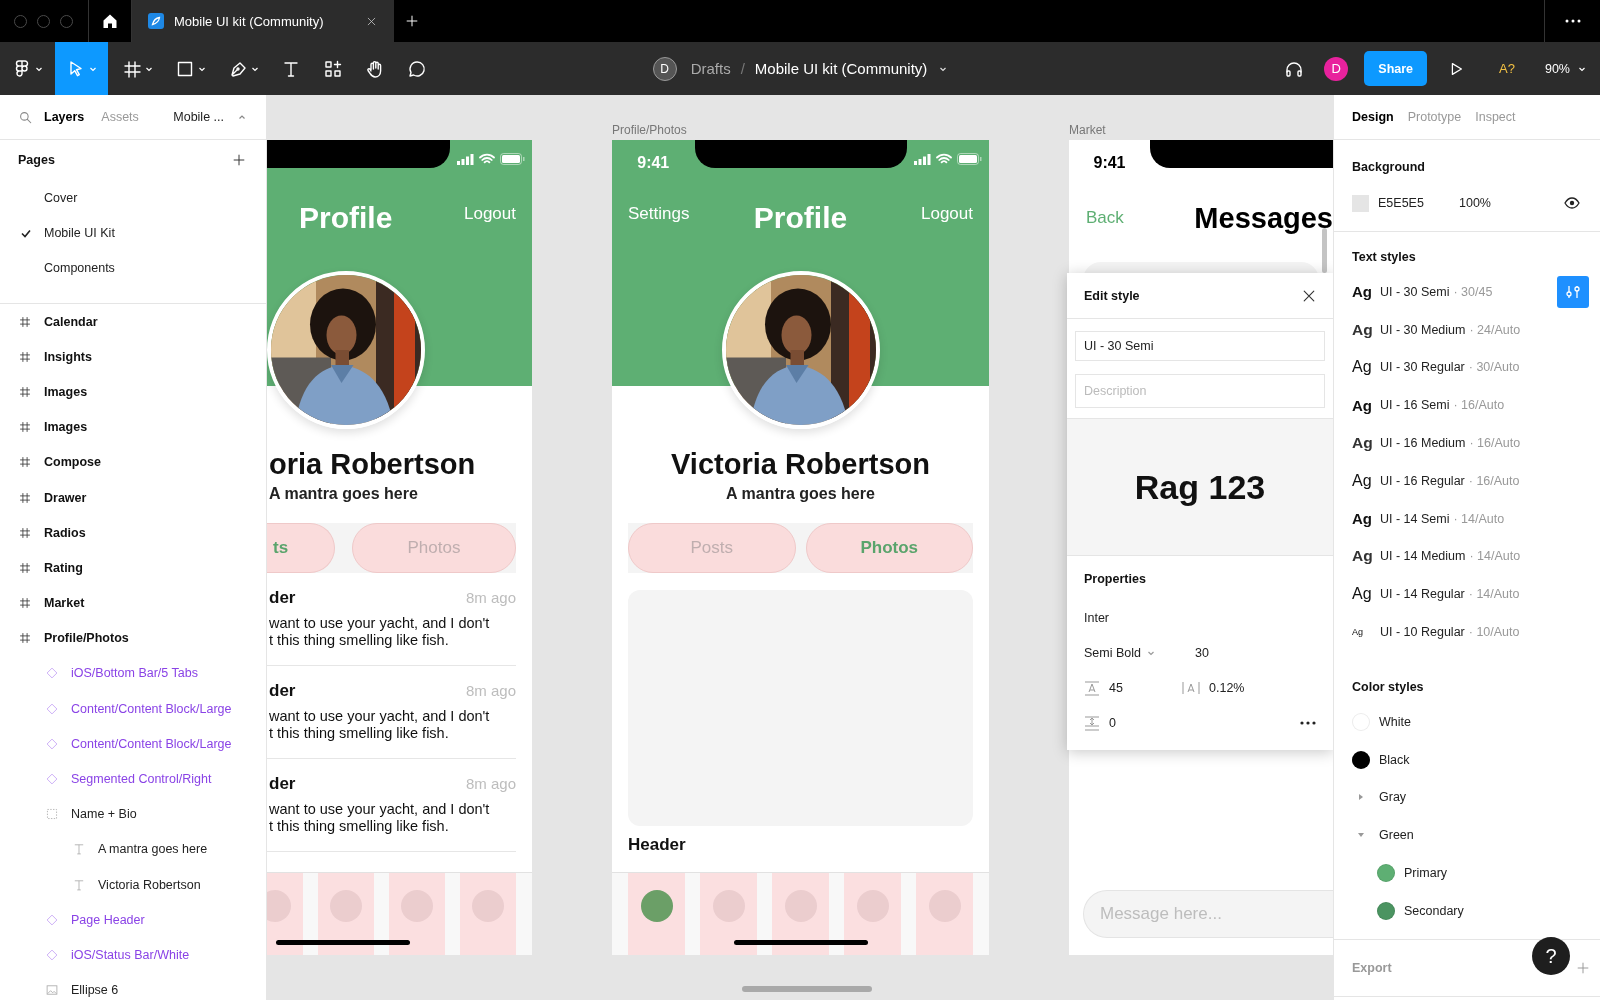  Describe the element at coordinates (649, 130) in the screenshot. I see `frame-label: Profile/Photos` at that location.